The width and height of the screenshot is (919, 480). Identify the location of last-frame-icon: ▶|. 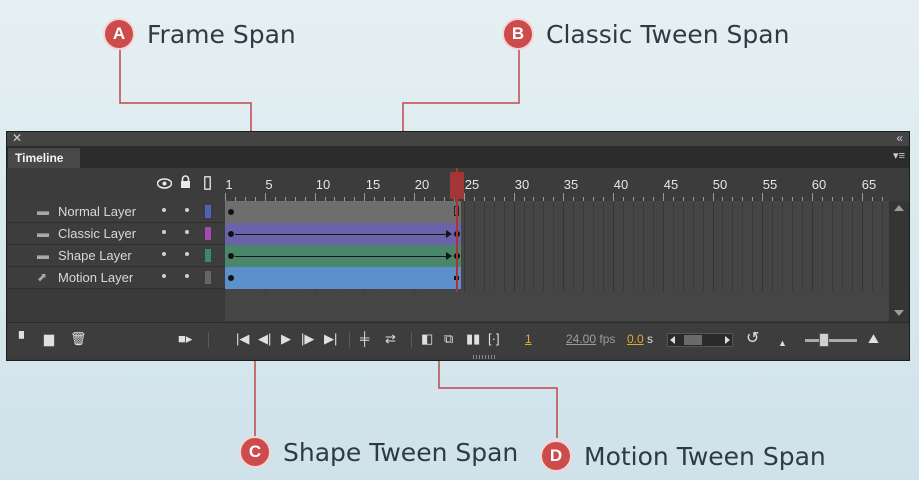
(330, 339).